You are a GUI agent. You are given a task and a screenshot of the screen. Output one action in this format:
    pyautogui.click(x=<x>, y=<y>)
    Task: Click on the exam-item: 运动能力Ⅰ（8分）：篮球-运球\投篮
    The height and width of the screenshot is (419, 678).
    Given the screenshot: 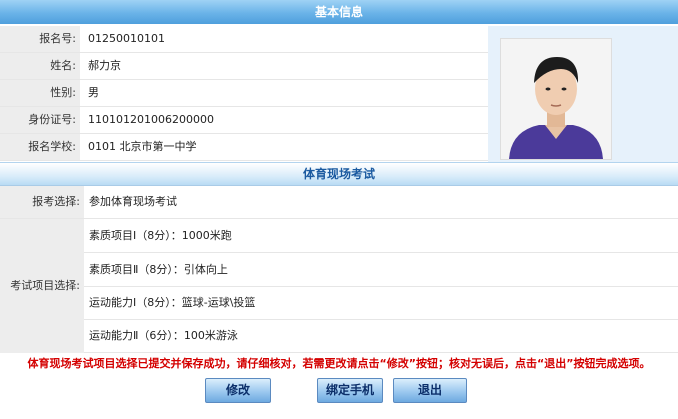 What is the action you would take?
    pyautogui.click(x=381, y=303)
    